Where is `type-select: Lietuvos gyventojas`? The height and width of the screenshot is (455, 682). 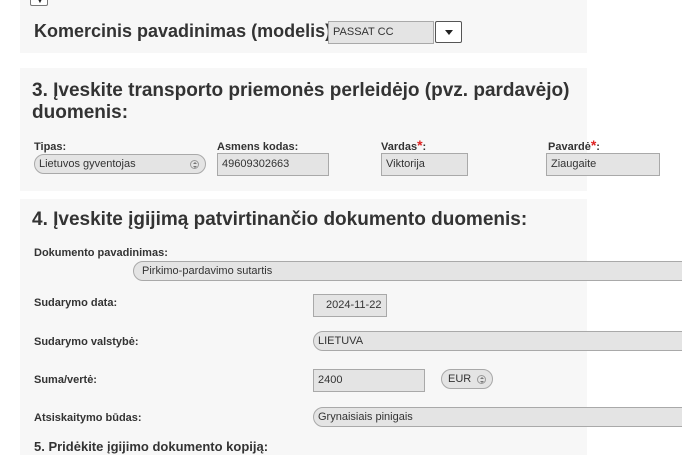 type-select: Lietuvos gyventojas is located at coordinates (120, 164).